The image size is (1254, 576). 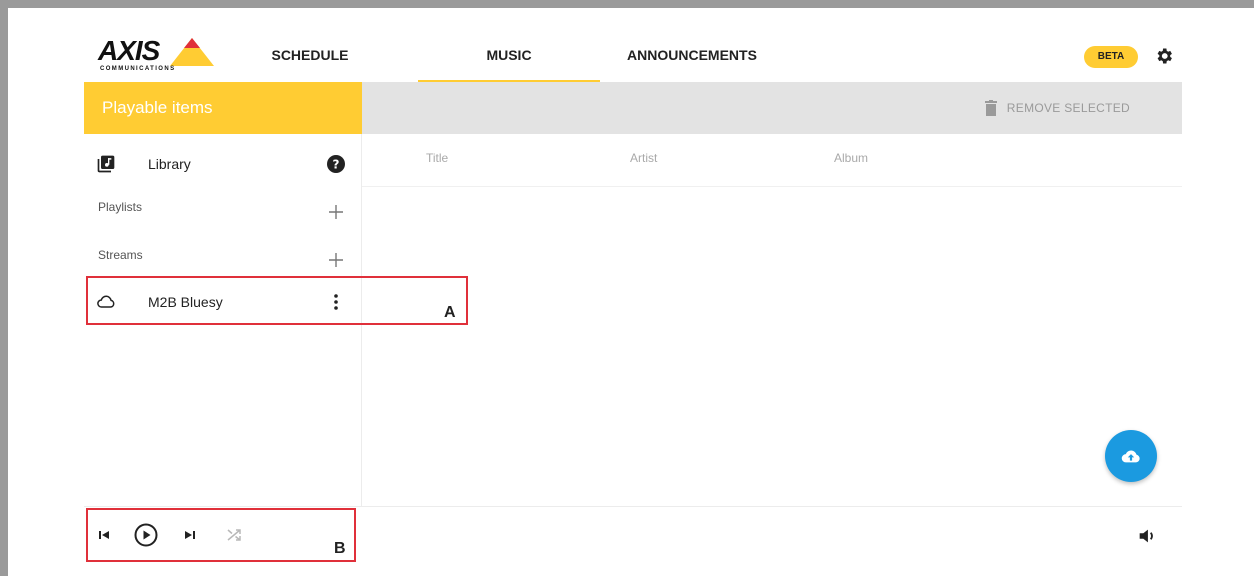 I want to click on logo-wordmark: AXIS, so click(x=129, y=50).